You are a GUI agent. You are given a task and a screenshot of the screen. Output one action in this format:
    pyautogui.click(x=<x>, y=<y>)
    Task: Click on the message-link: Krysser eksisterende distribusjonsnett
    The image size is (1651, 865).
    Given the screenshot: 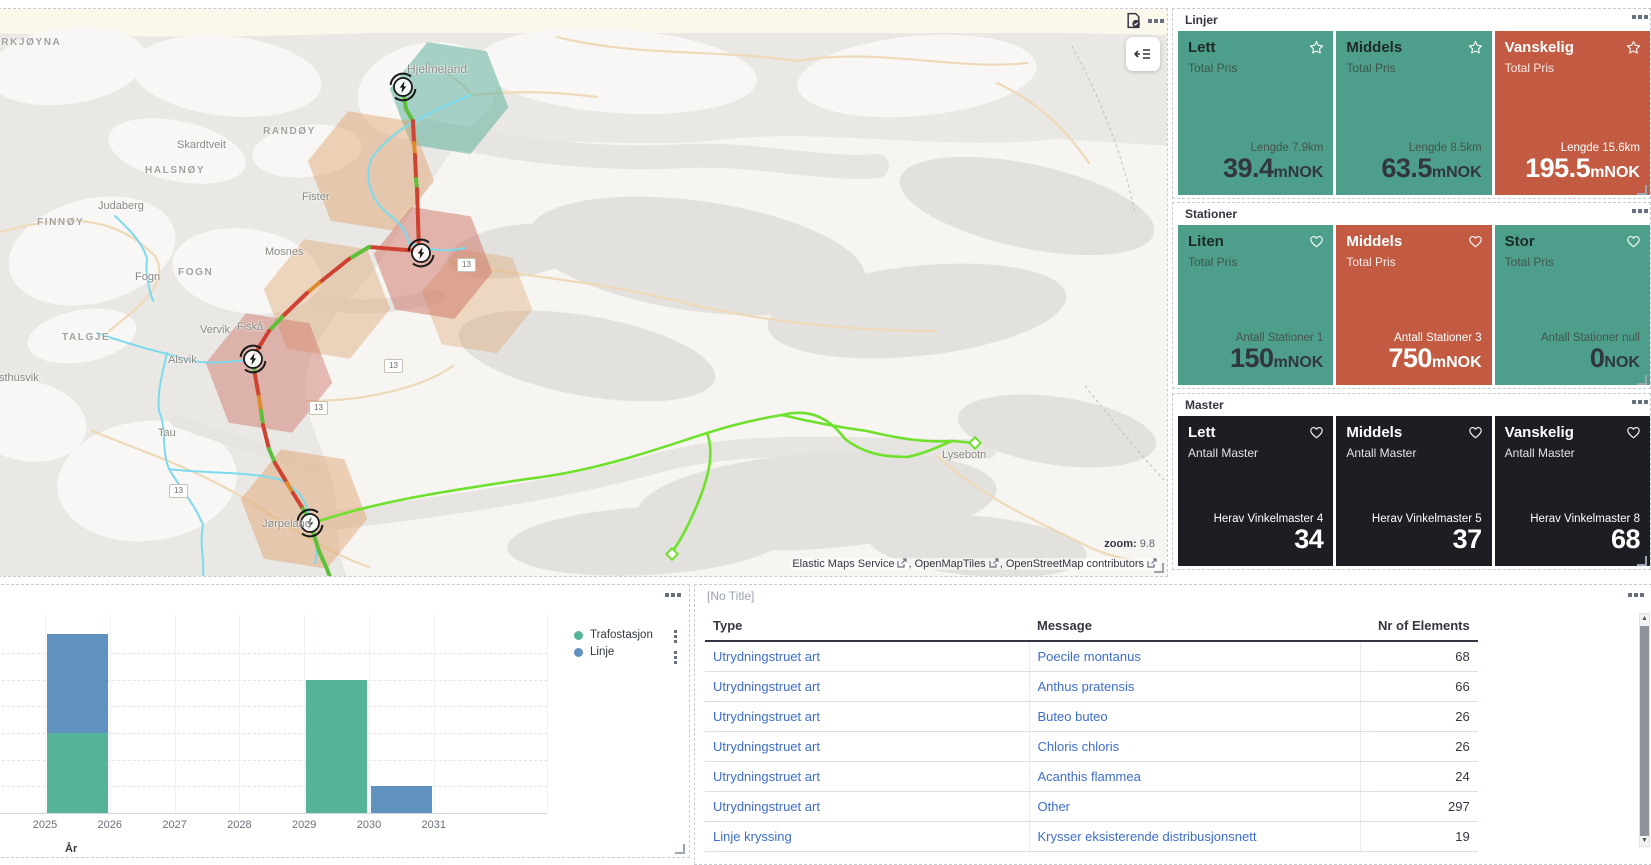 What is the action you would take?
    pyautogui.click(x=1147, y=836)
    